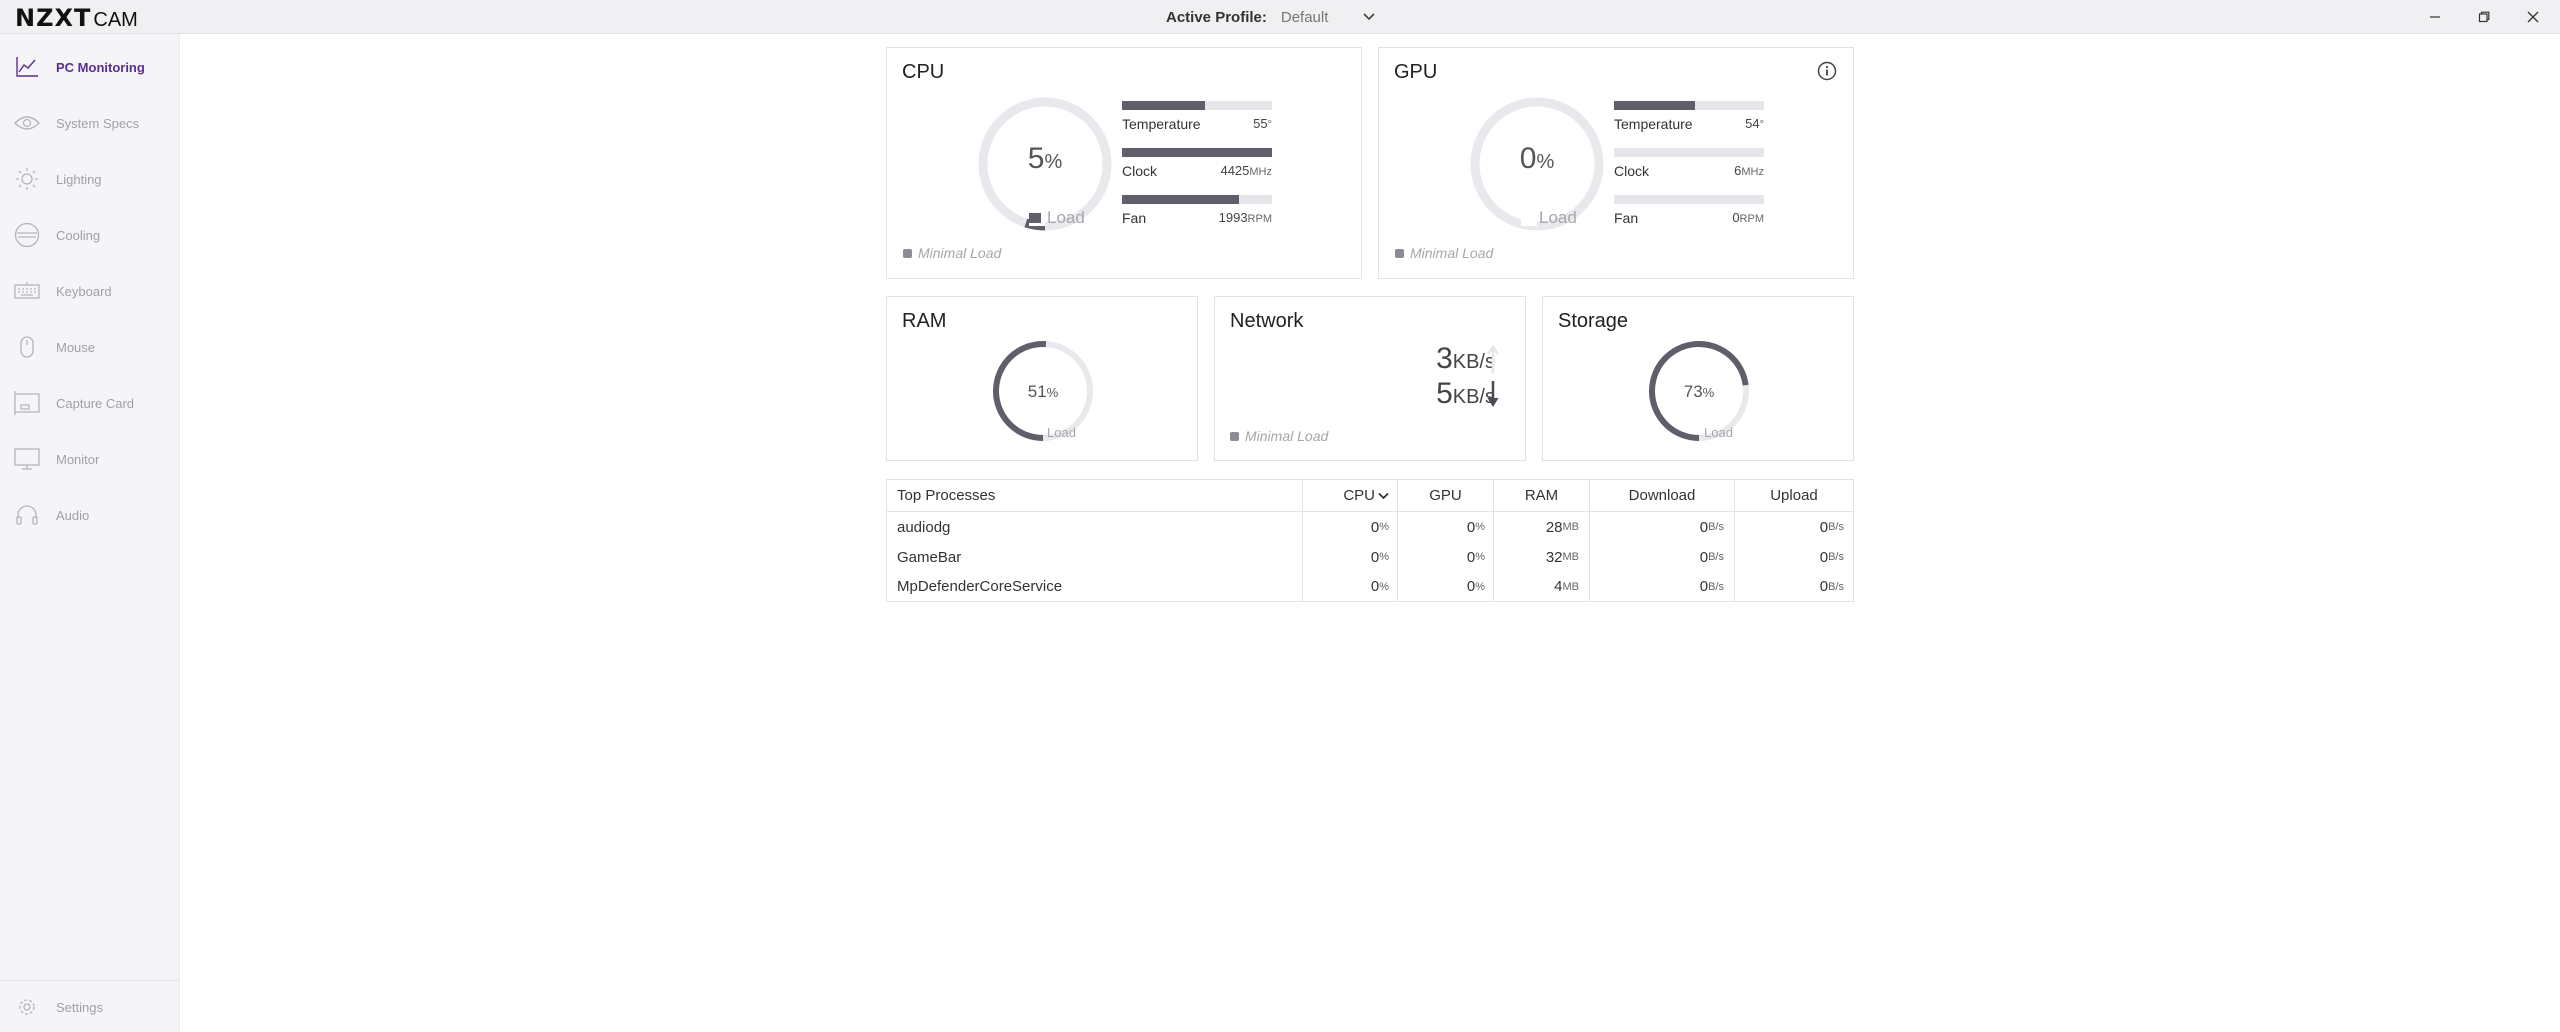 The height and width of the screenshot is (1032, 2560). I want to click on cpu-clock-number: 4425, so click(1235, 170).